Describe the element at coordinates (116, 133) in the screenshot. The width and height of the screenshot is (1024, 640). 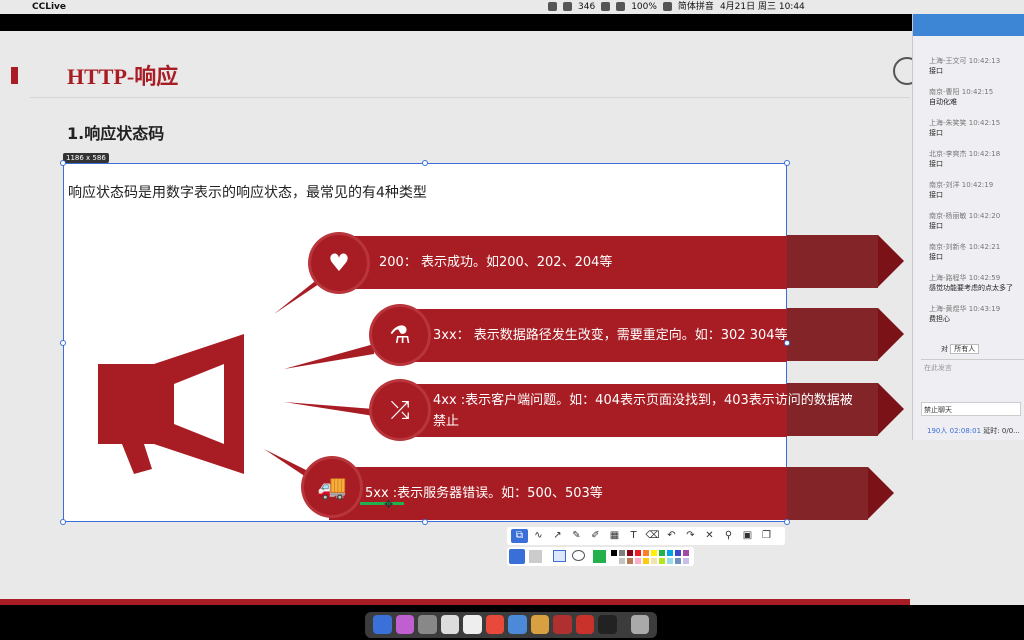
I see `section-heading: 1.响应状态码` at that location.